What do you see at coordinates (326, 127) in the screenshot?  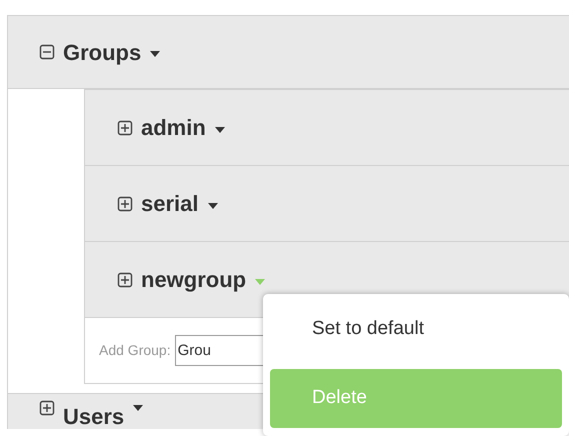 I see `tree-node-header: admin` at bounding box center [326, 127].